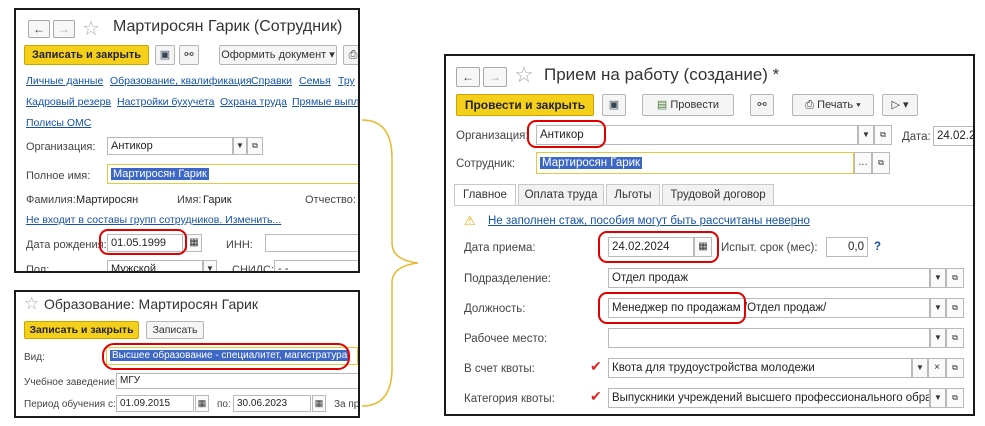 The width and height of the screenshot is (985, 426). Describe the element at coordinates (937, 368) in the screenshot. I see `quota-clear-icon: ×` at that location.